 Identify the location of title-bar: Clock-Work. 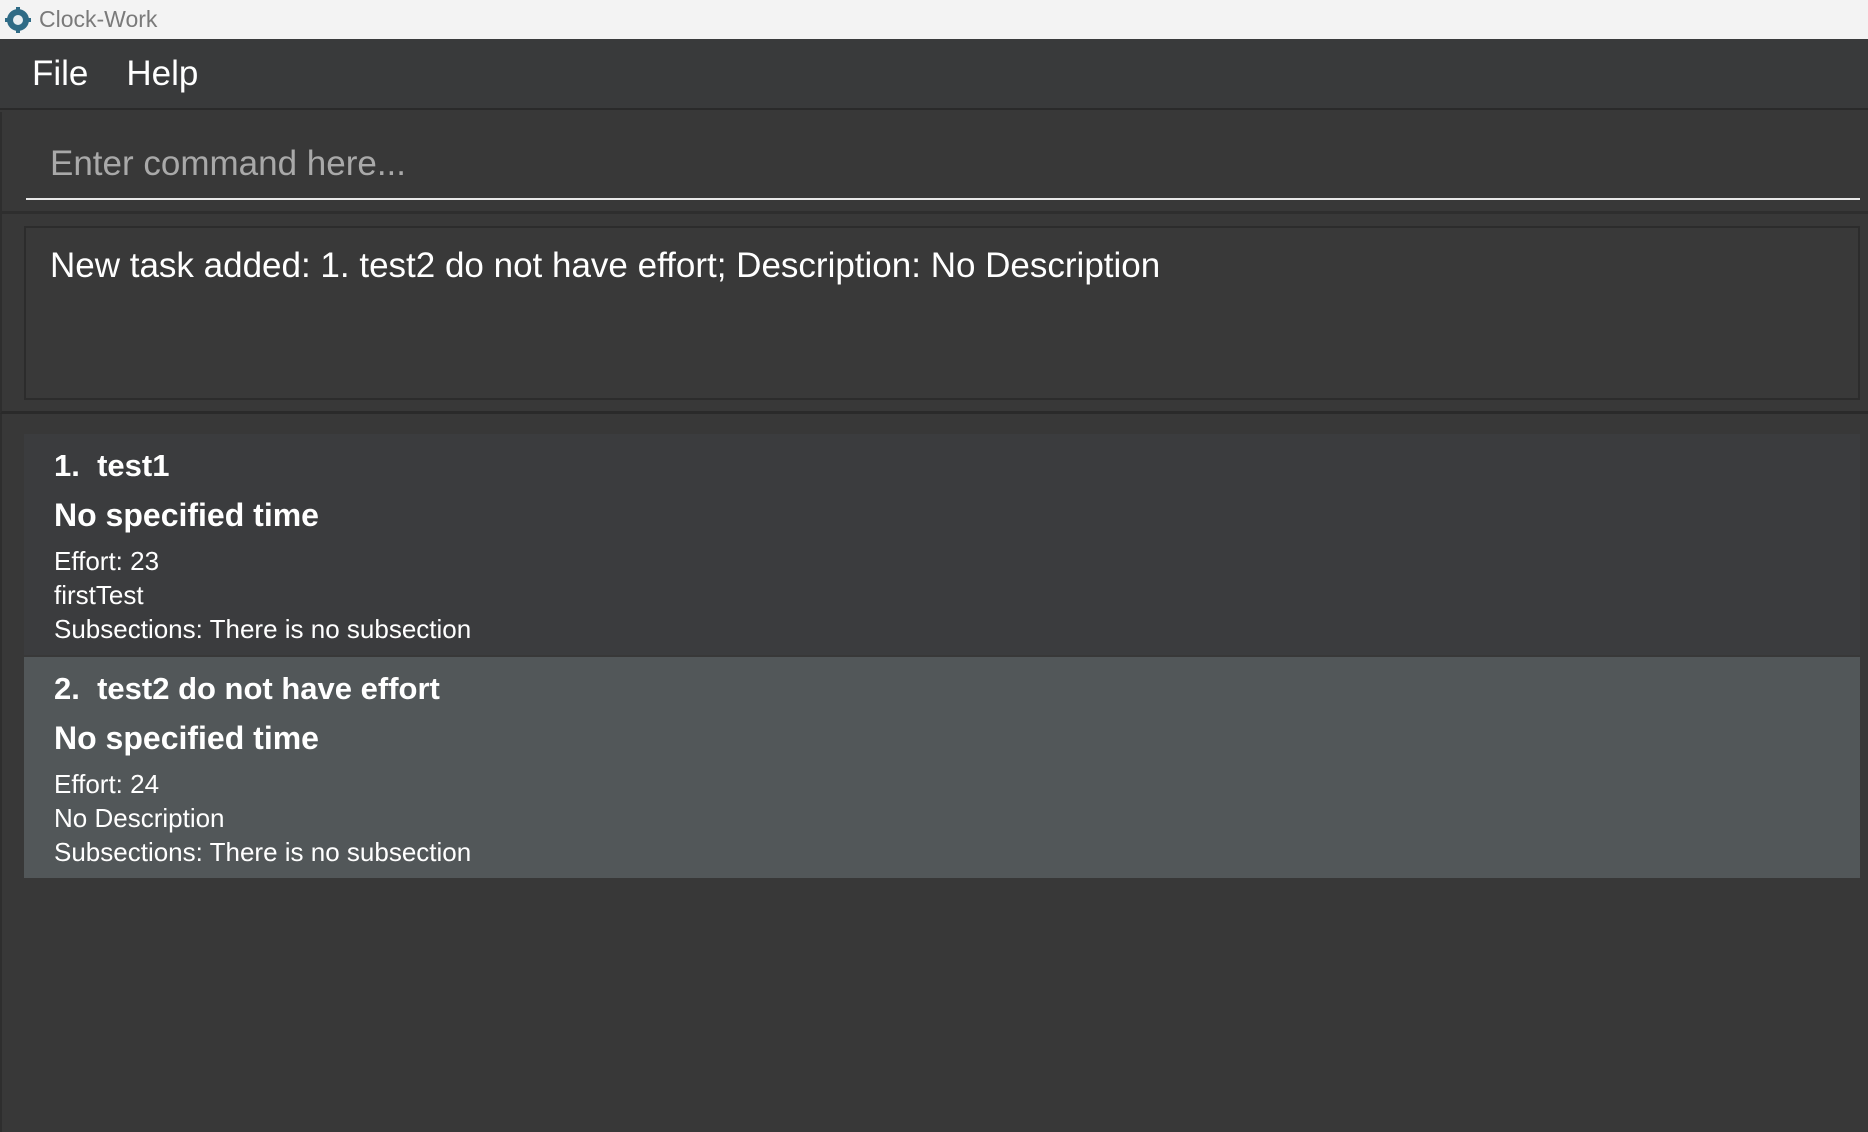
(934, 19).